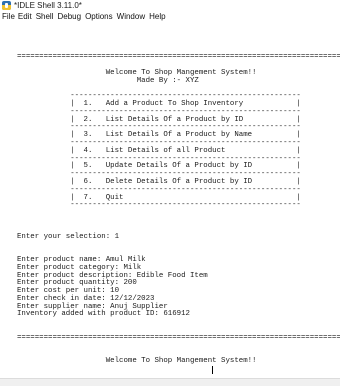 The image size is (340, 386). I want to click on shell-line: | 3. List Details Of a Product by Name |, so click(159, 135).